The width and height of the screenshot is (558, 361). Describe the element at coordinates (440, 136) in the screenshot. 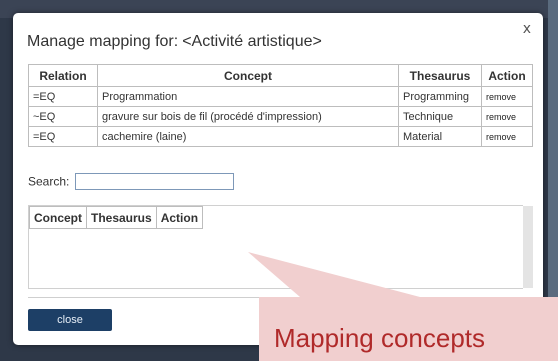

I see `thesaurus-cell: Material` at that location.